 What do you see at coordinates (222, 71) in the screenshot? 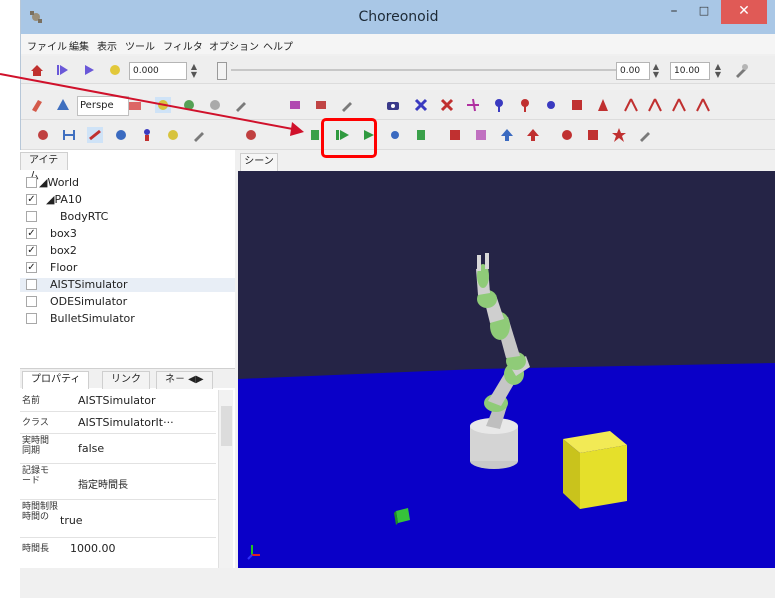
I see `time-slider-handle` at bounding box center [222, 71].